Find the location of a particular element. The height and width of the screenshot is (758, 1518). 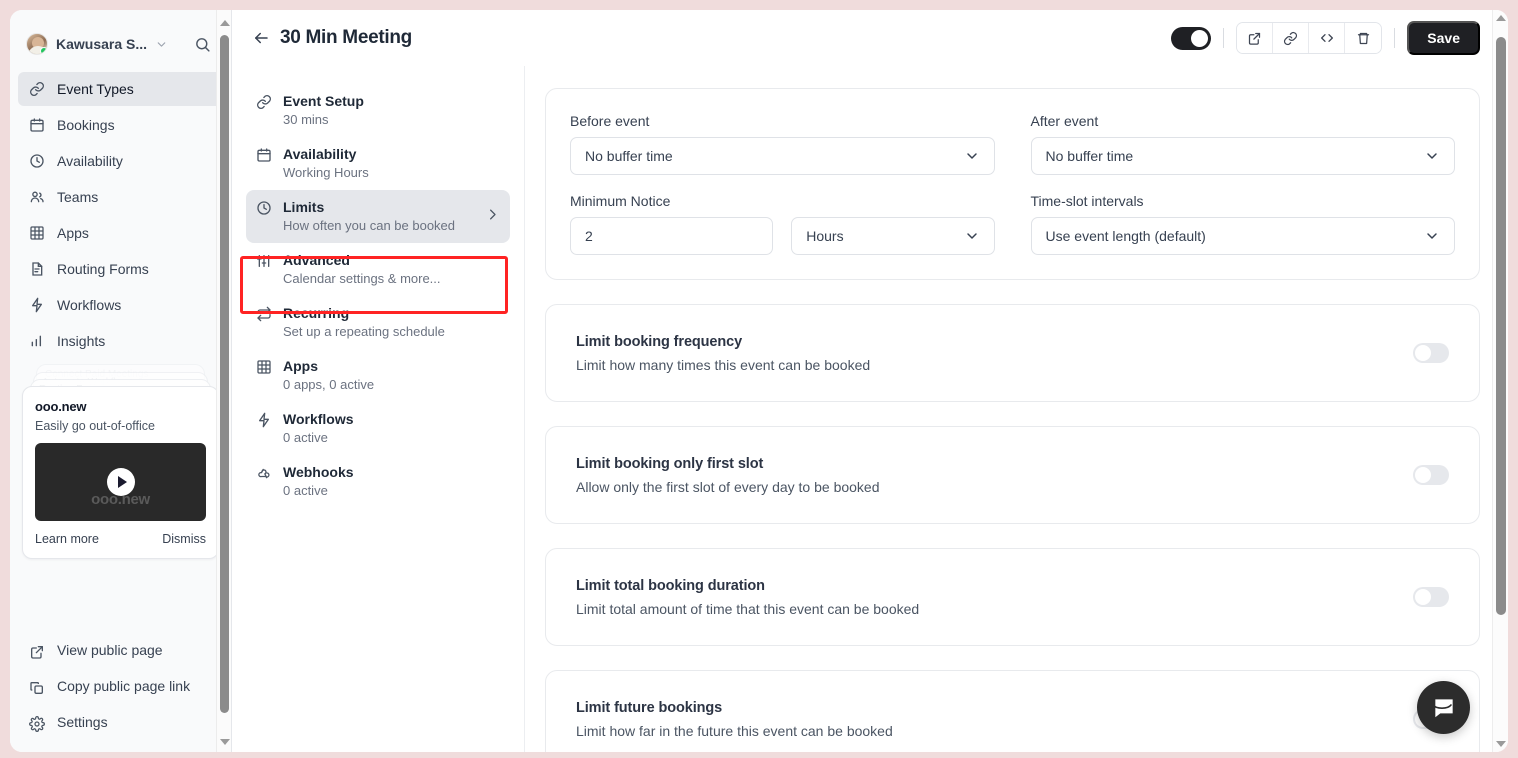

search-icon is located at coordinates (204, 44).